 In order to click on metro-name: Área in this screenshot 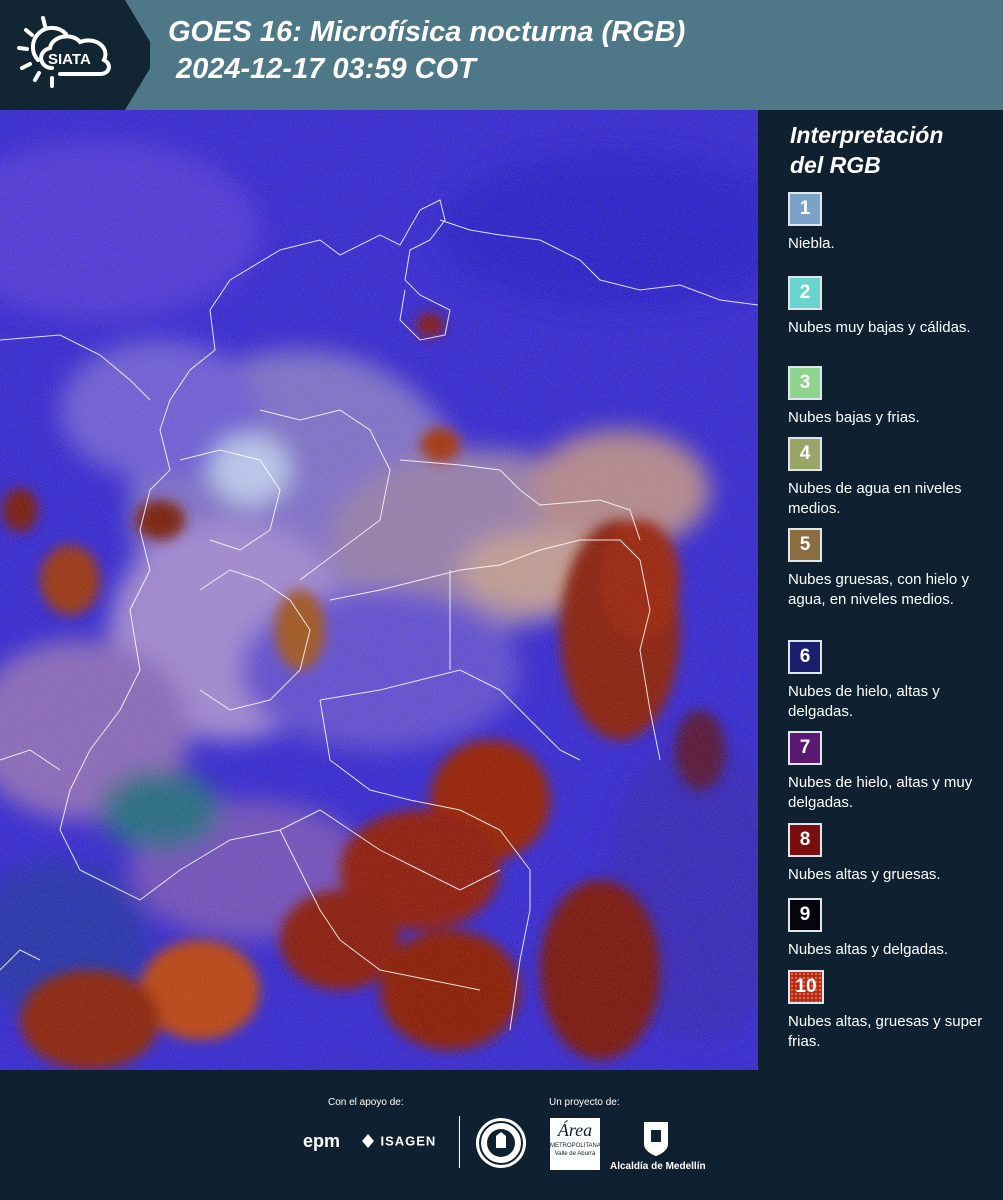, I will do `click(575, 1130)`.